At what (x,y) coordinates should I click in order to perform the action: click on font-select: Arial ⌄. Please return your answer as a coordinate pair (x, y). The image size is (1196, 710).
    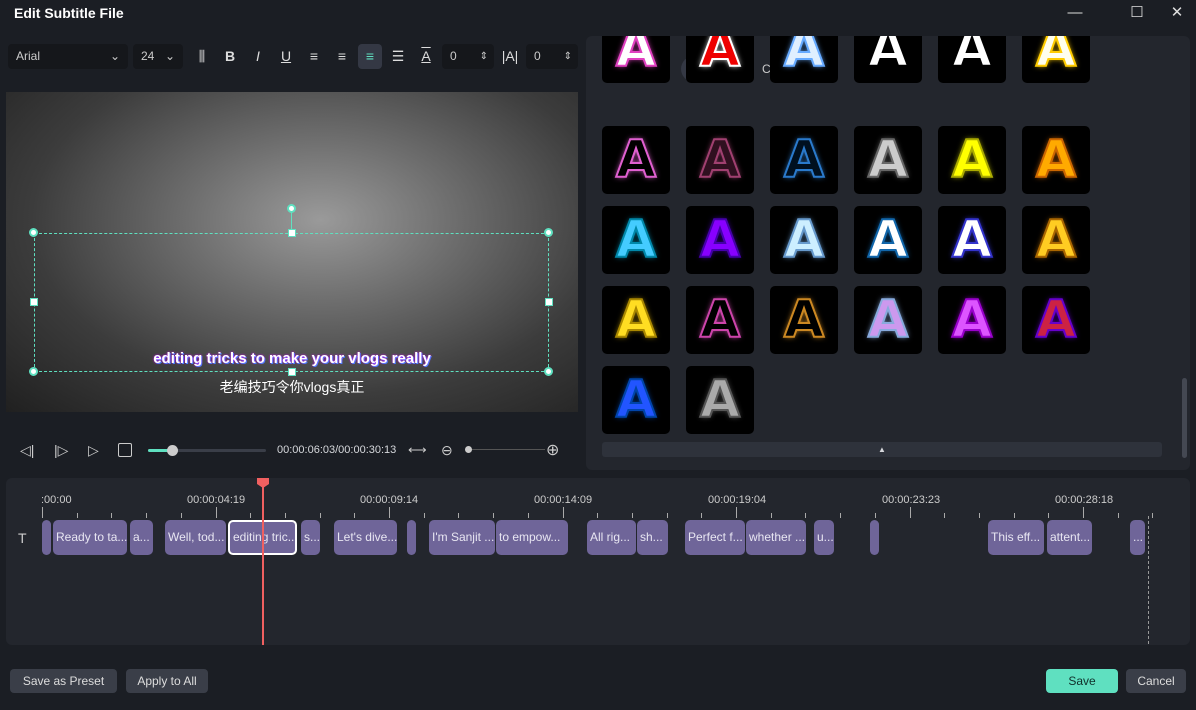
    Looking at the image, I should click on (68, 56).